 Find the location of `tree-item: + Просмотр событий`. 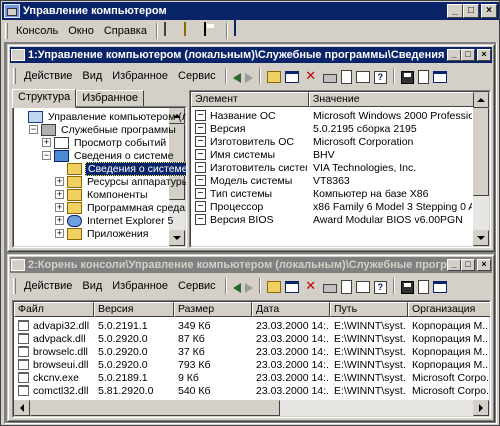

tree-item: + Просмотр событий is located at coordinates (105, 142).